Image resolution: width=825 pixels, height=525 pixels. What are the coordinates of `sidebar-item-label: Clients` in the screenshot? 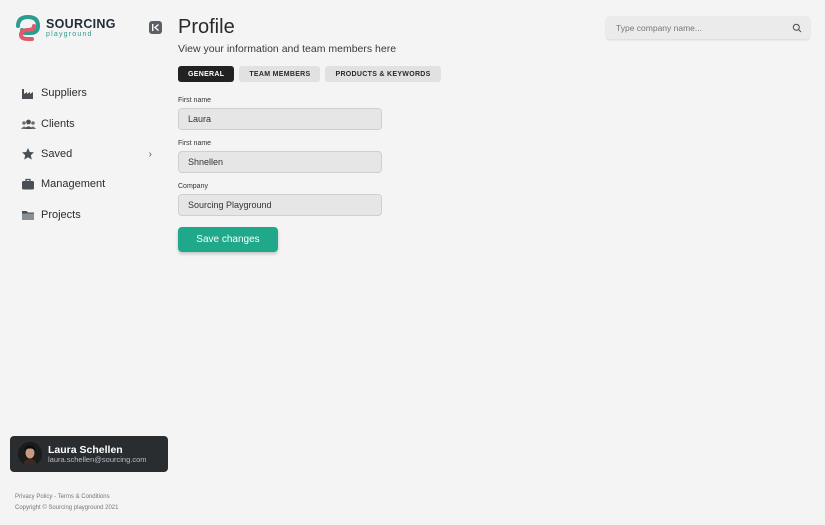 It's located at (58, 123).